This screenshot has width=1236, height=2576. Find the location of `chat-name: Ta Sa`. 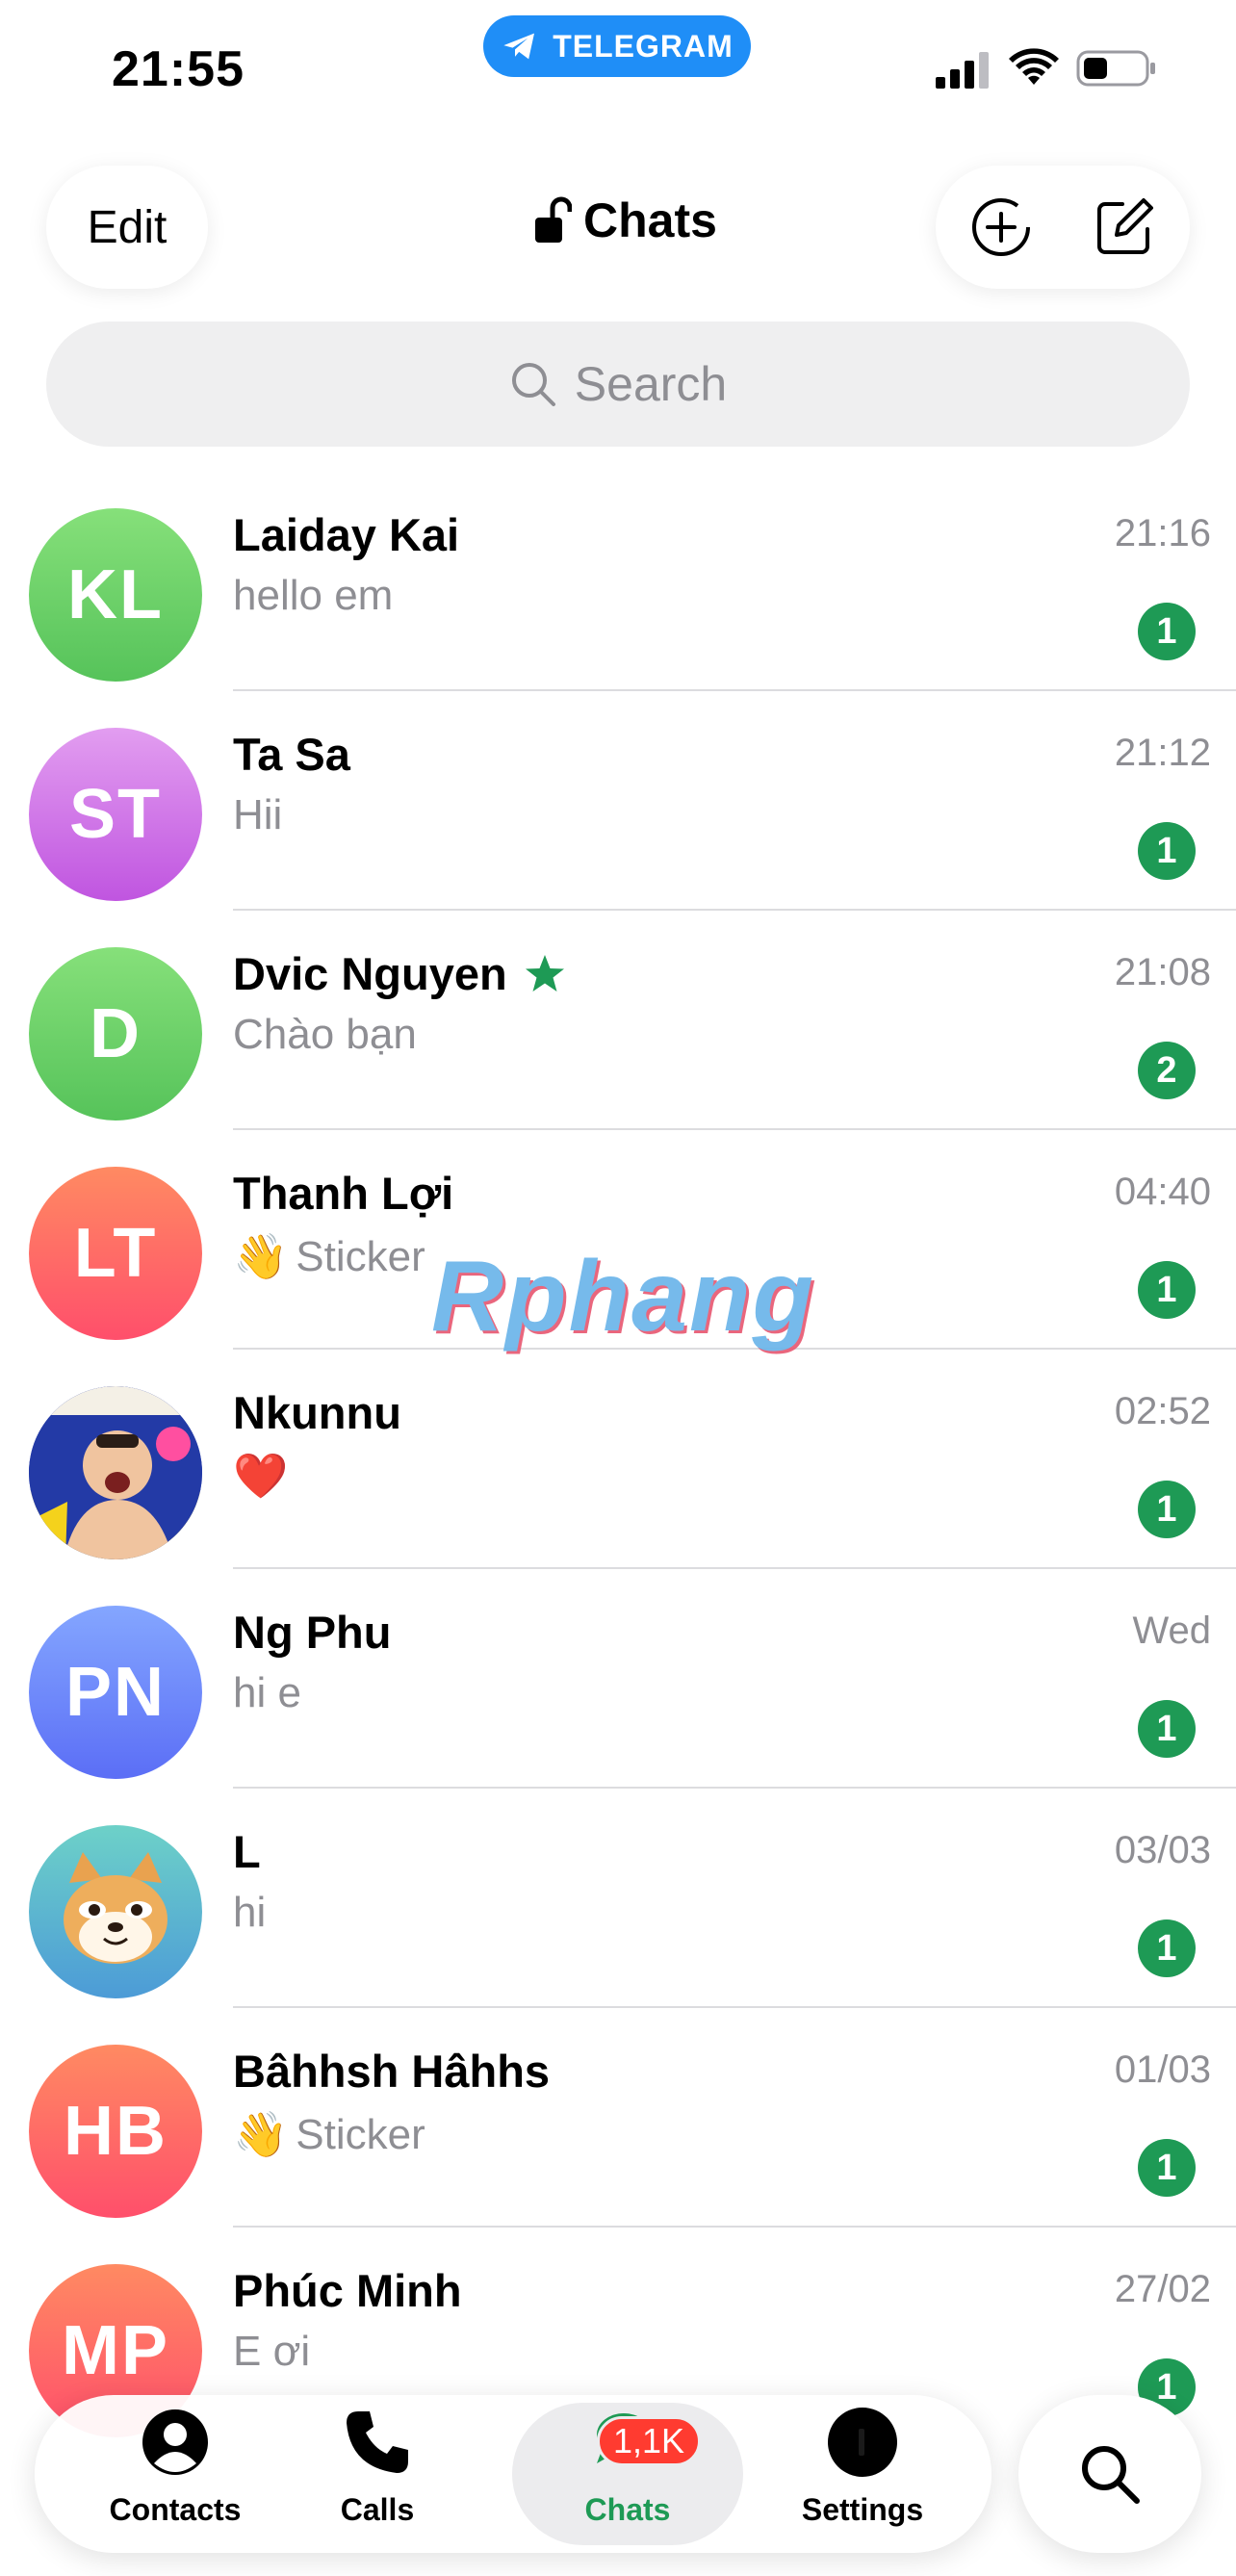

chat-name: Ta Sa is located at coordinates (291, 755).